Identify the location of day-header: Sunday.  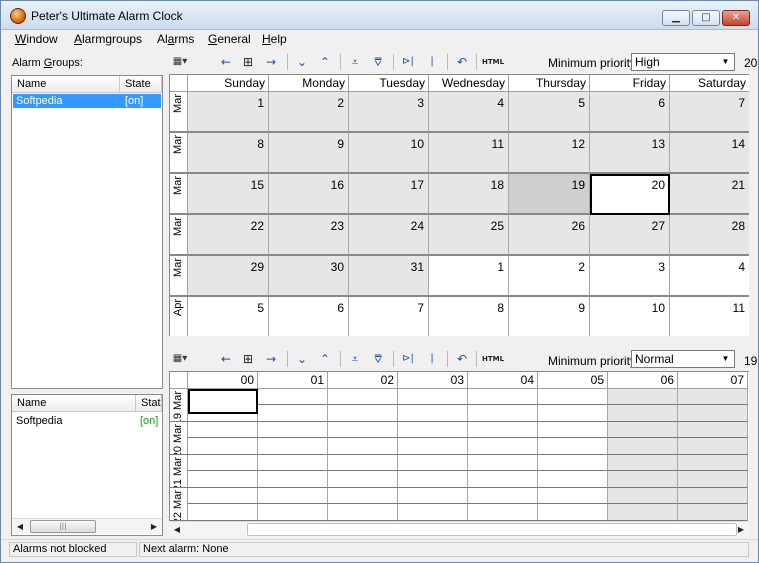
(228, 83).